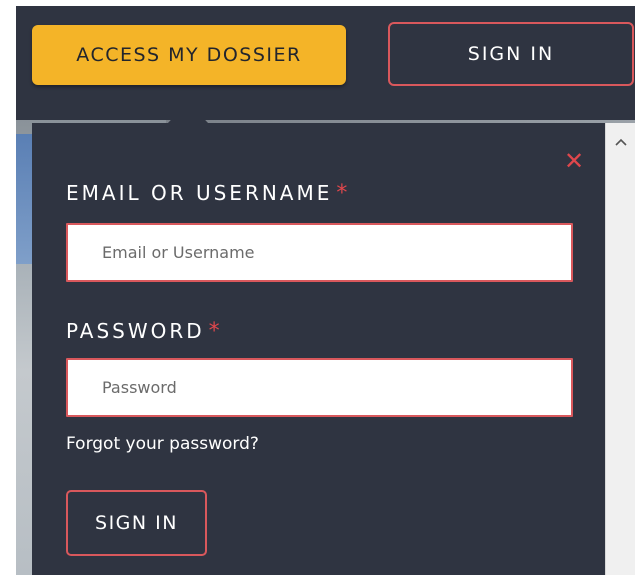 The image size is (635, 575). I want to click on password-field, so click(319, 387).